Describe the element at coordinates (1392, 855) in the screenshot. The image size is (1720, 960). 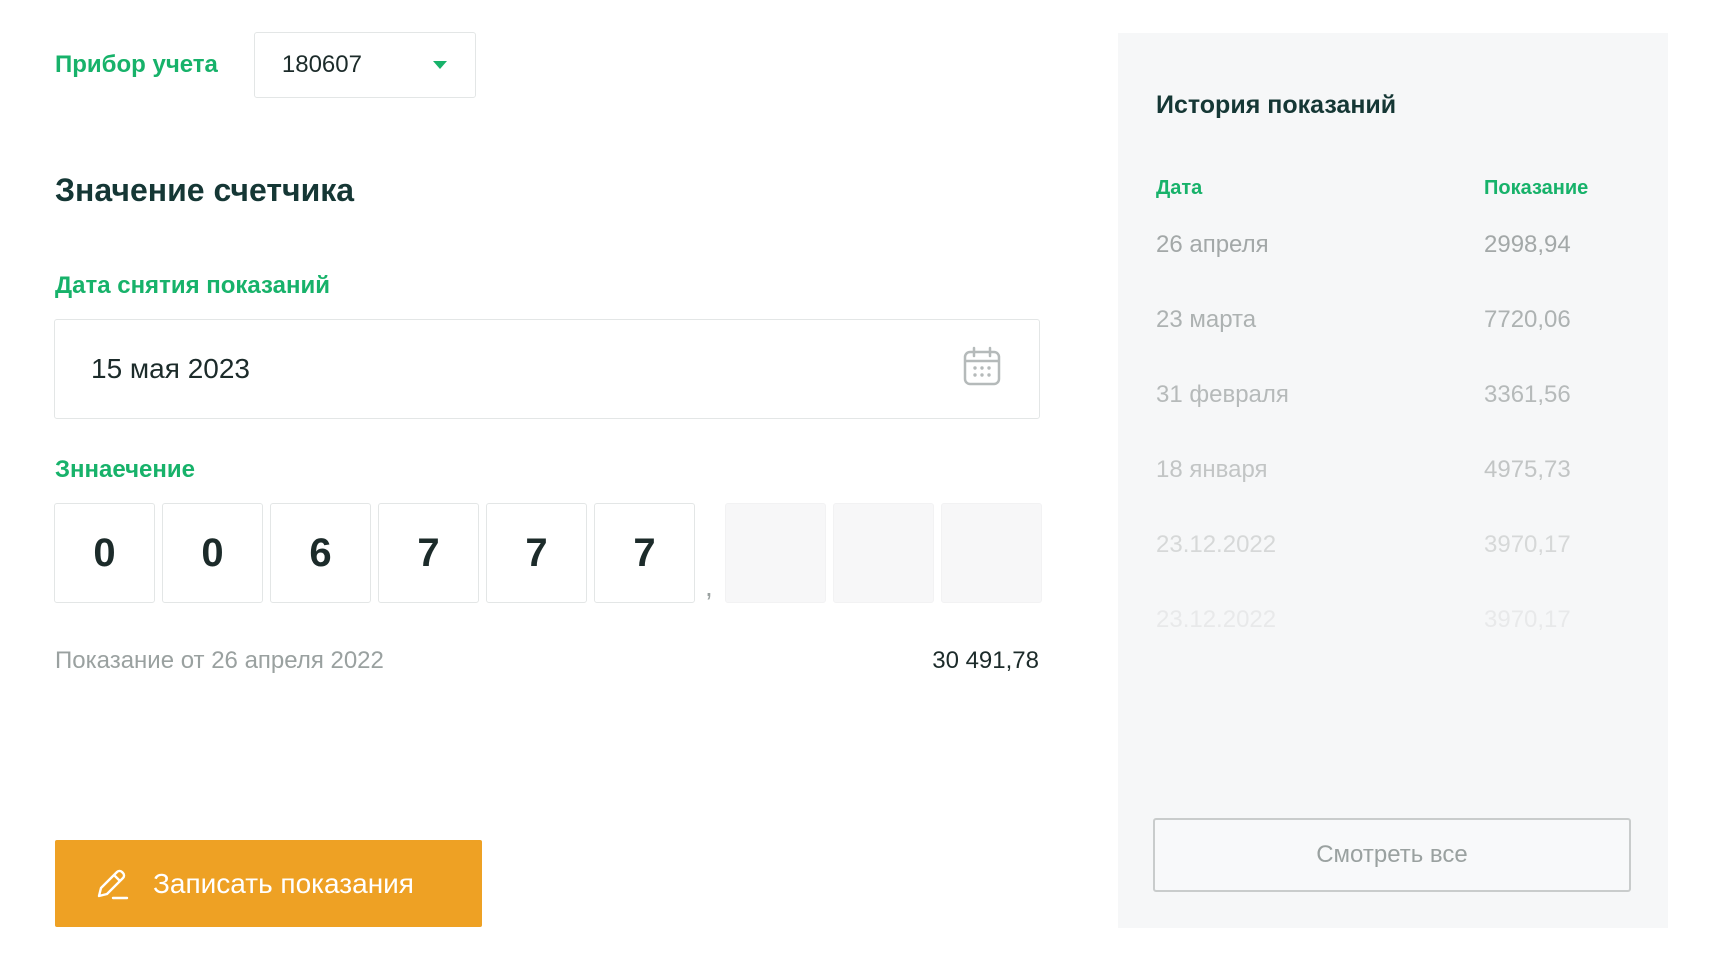
I see `view-all-button: Смотреть все` at that location.